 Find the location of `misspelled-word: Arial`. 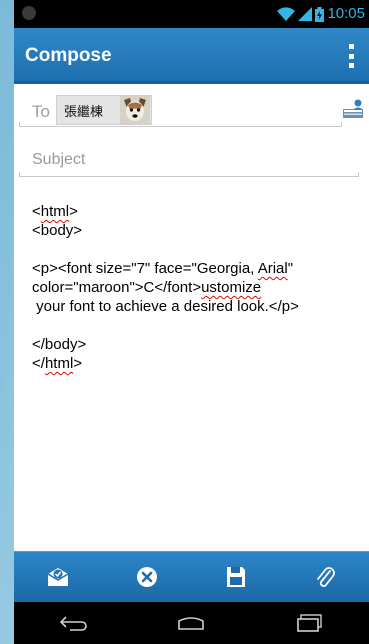

misspelled-word: Arial is located at coordinates (272, 268).